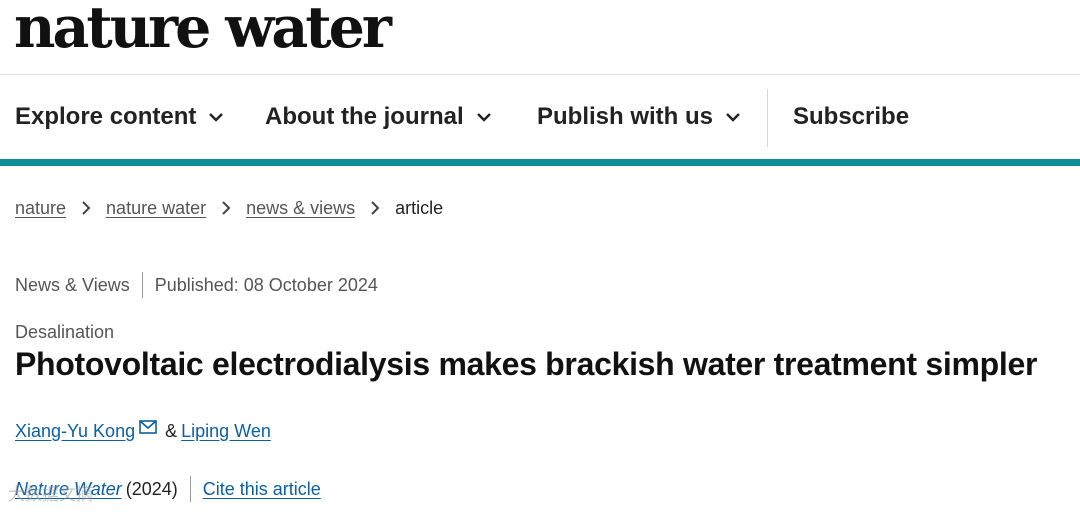 The height and width of the screenshot is (517, 1080). What do you see at coordinates (540, 162) in the screenshot?
I see `accent-bar` at bounding box center [540, 162].